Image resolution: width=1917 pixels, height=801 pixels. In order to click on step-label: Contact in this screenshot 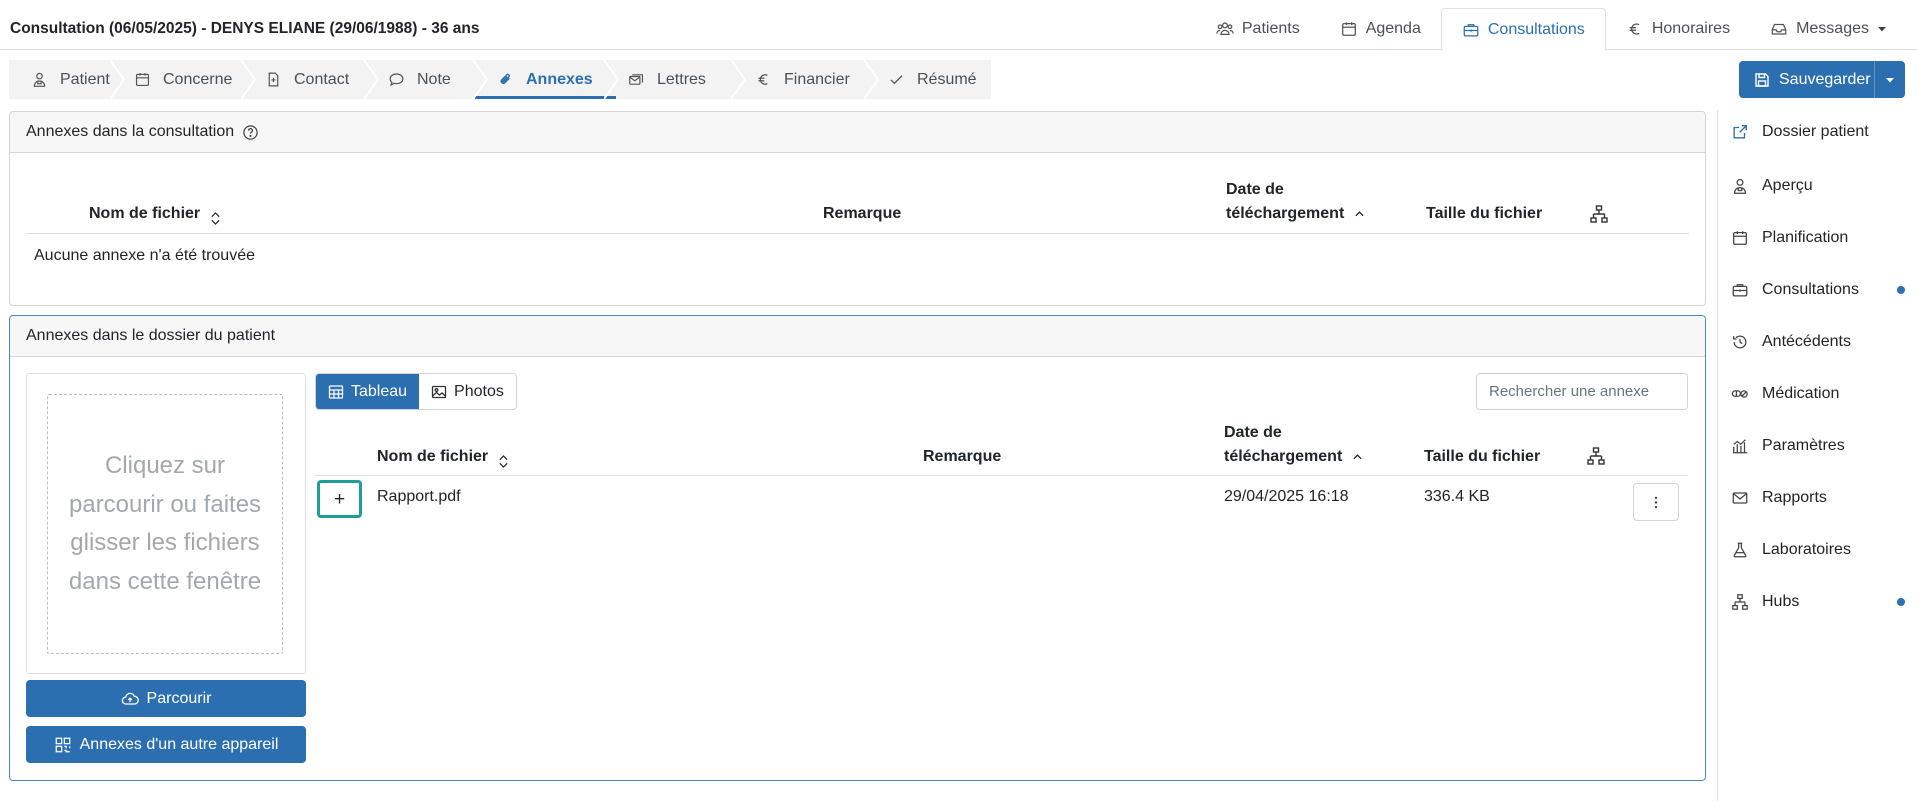, I will do `click(322, 79)`.